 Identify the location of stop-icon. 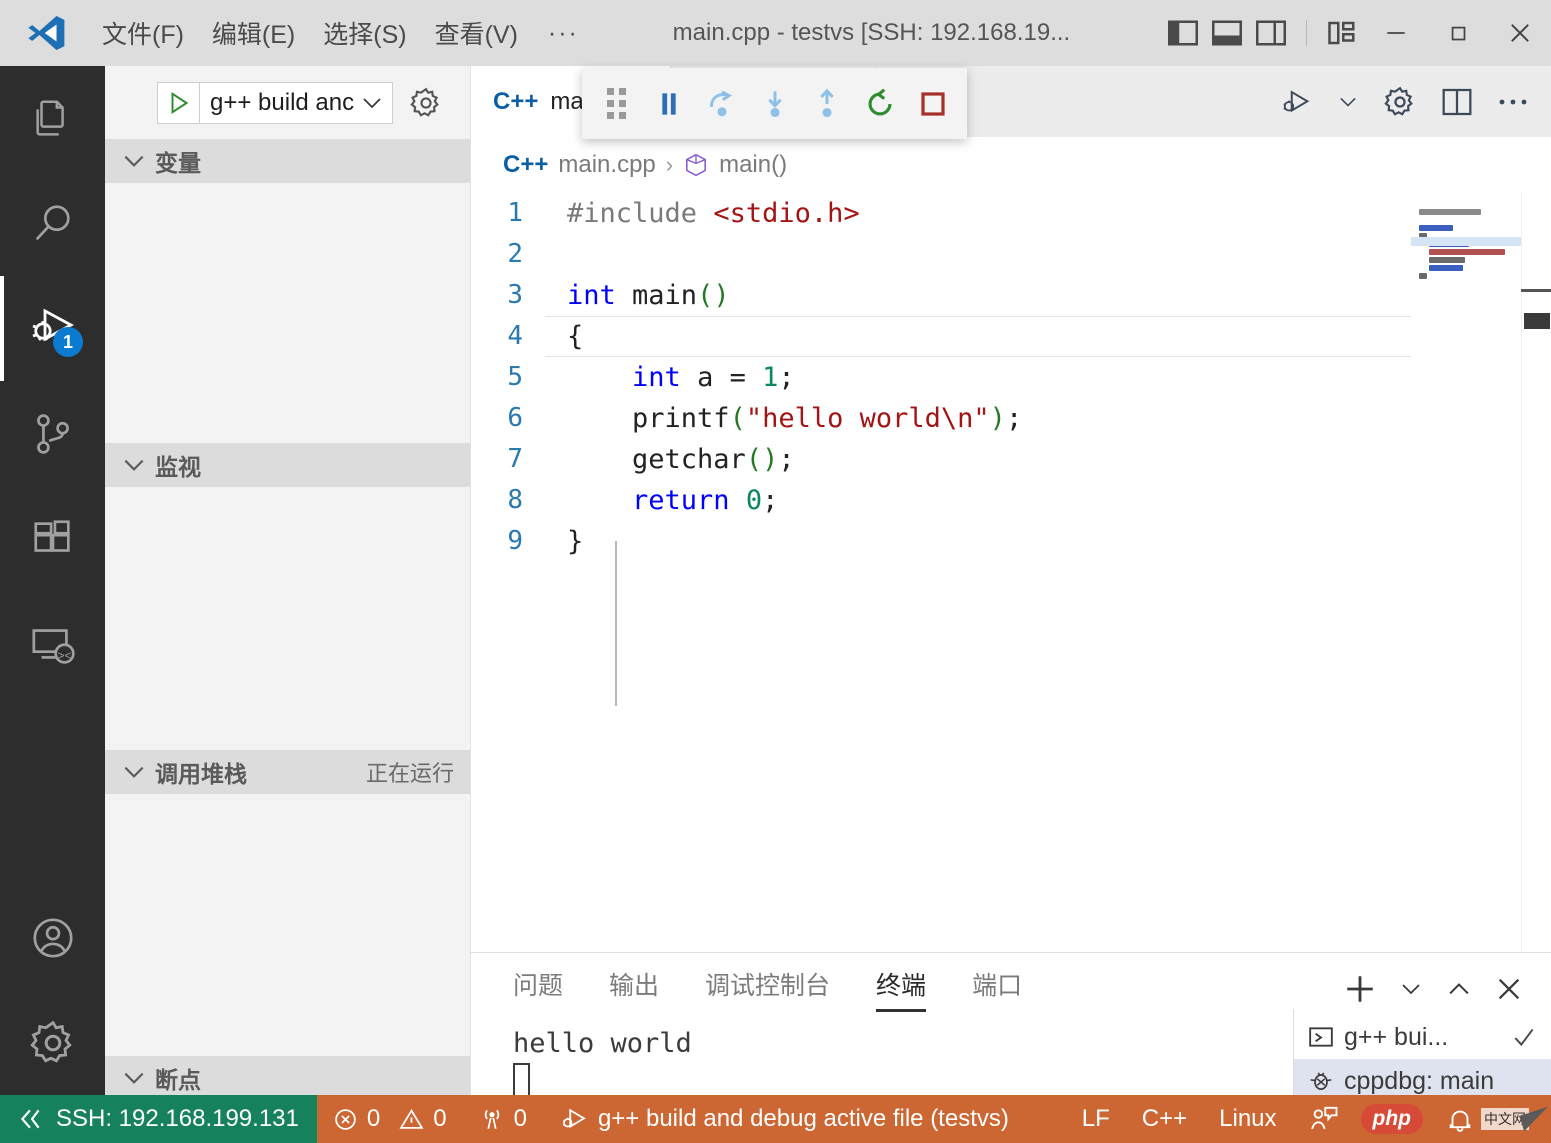
(933, 104).